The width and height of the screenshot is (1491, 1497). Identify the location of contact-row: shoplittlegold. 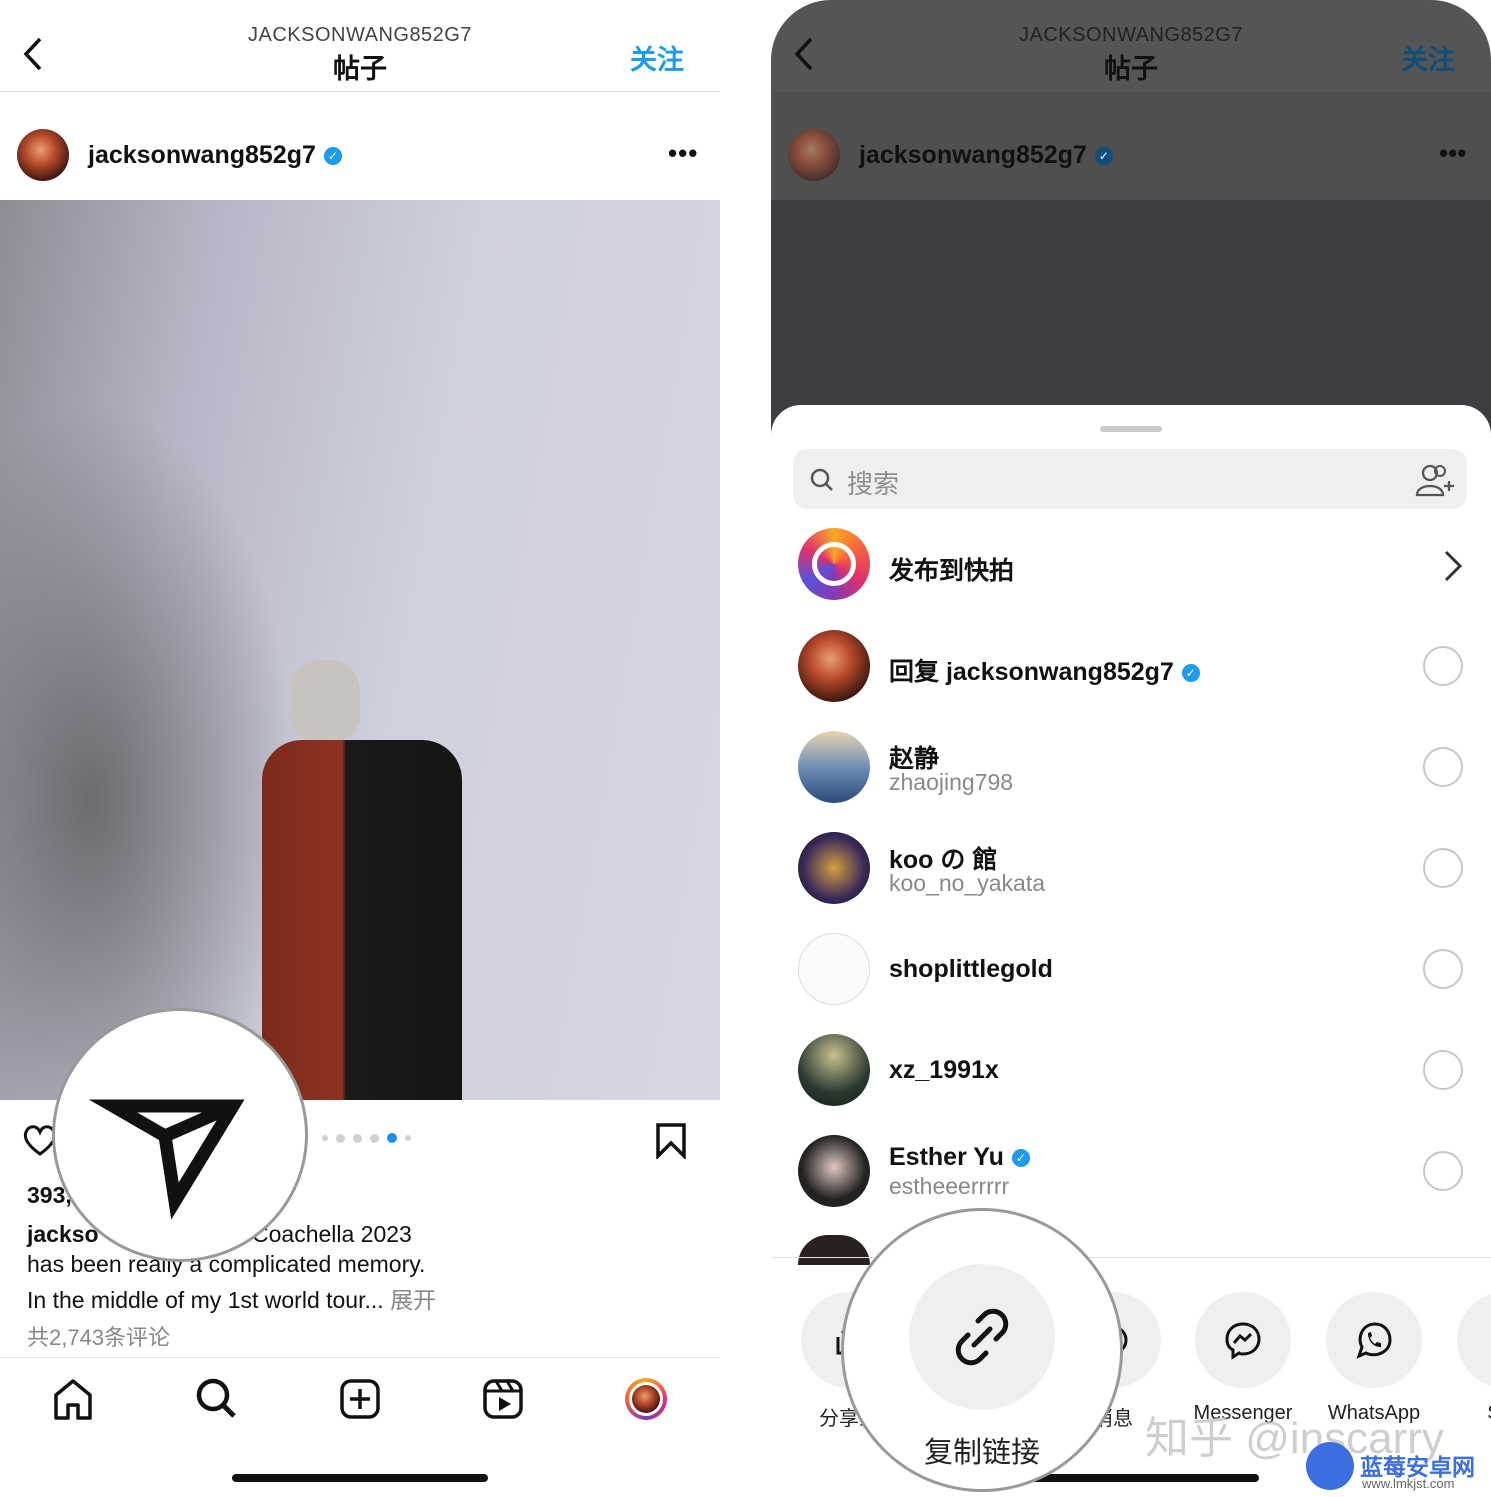
(1131, 972).